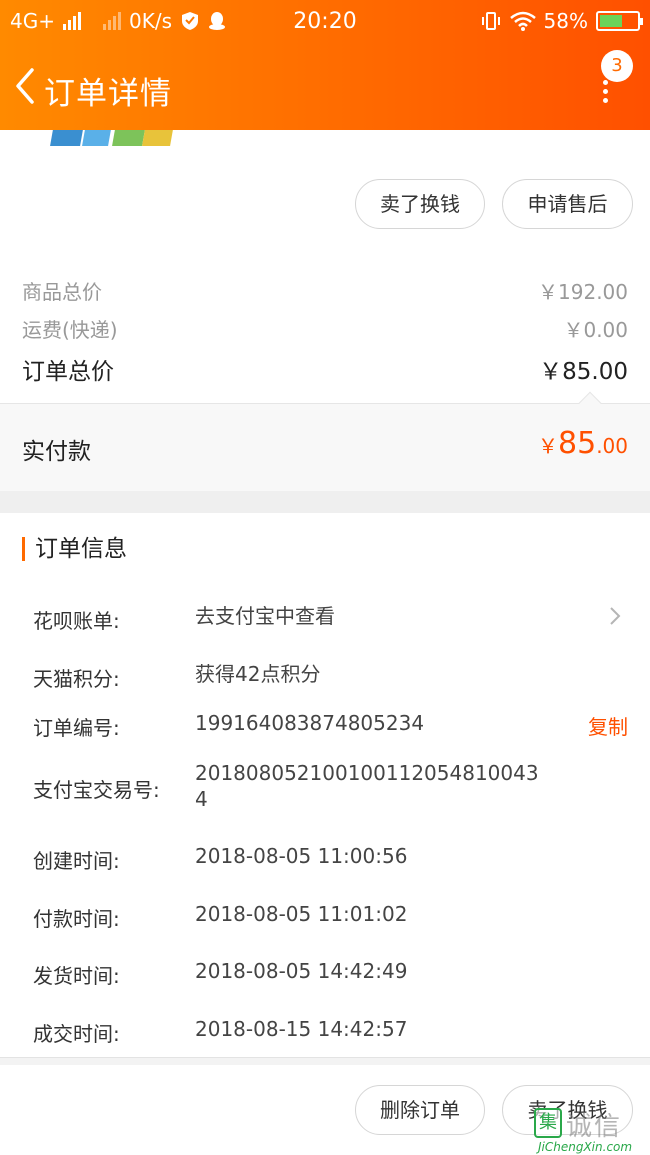 The image size is (650, 1155). What do you see at coordinates (301, 1029) in the screenshot?
I see `completed-time-value: 2018-08-15 14:42:57` at bounding box center [301, 1029].